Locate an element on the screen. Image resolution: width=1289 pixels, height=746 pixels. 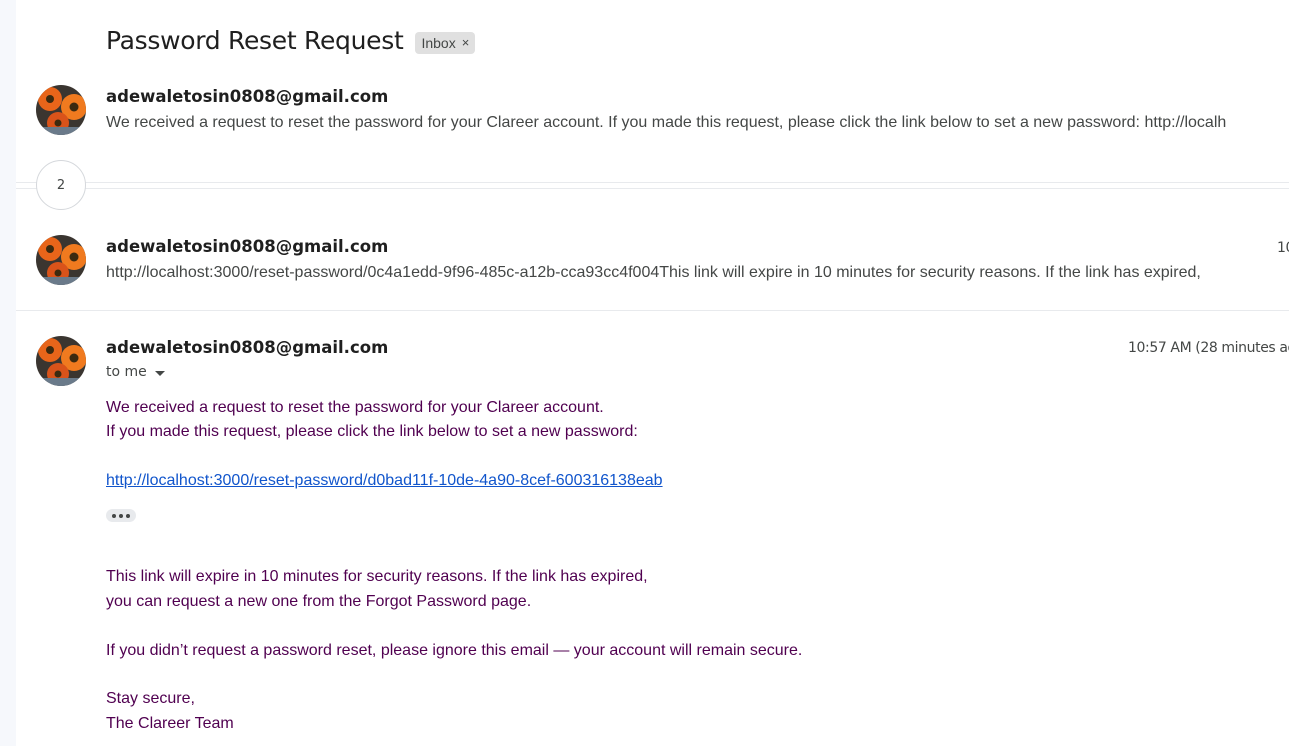
label-name: Inbox is located at coordinates (438, 42).